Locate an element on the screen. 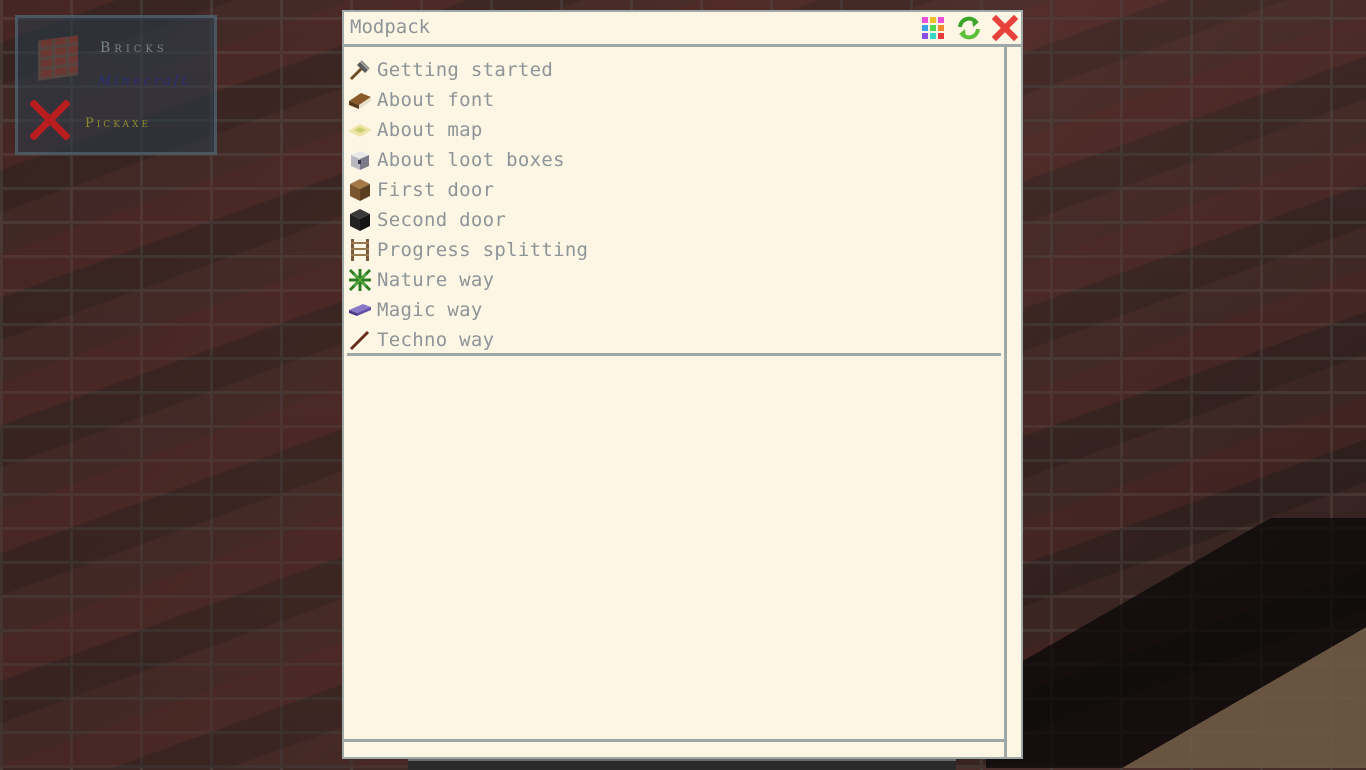 The image size is (1366, 770). quest-label: About font is located at coordinates (436, 100).